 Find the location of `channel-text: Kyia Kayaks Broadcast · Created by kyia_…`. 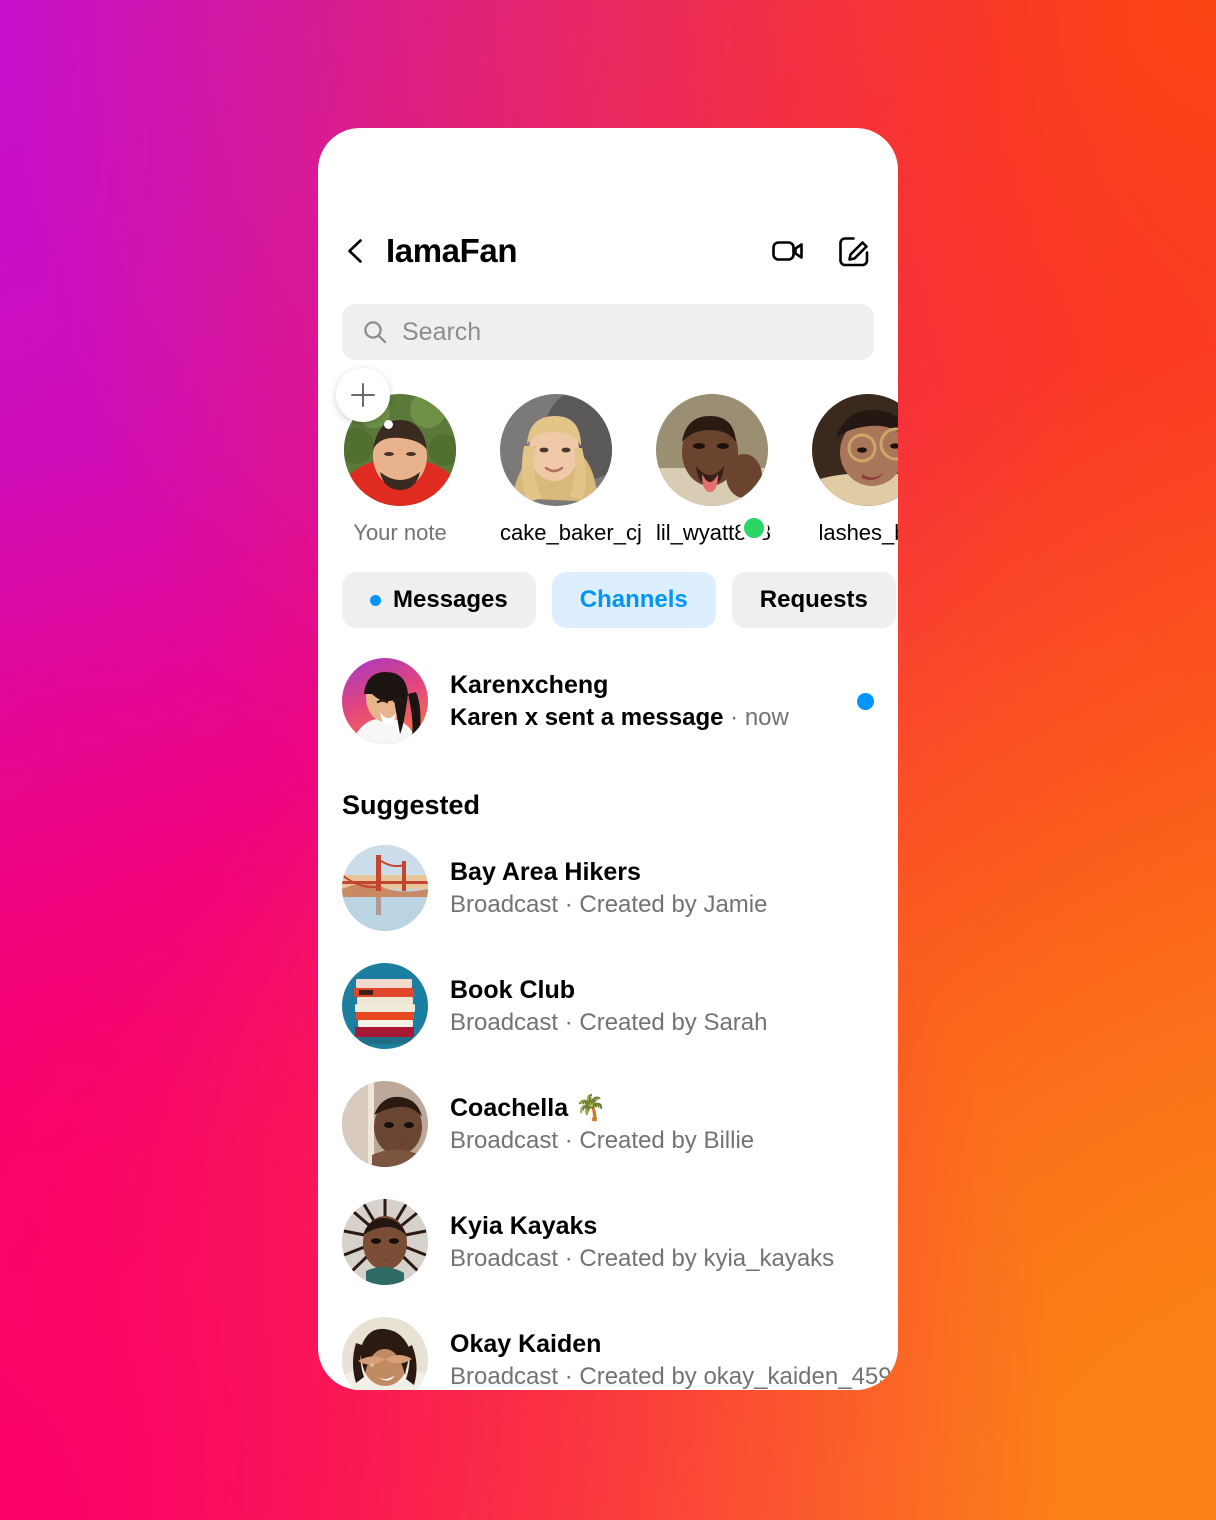

channel-text: Kyia Kayaks Broadcast · Created by kyia_… is located at coordinates (662, 1242).